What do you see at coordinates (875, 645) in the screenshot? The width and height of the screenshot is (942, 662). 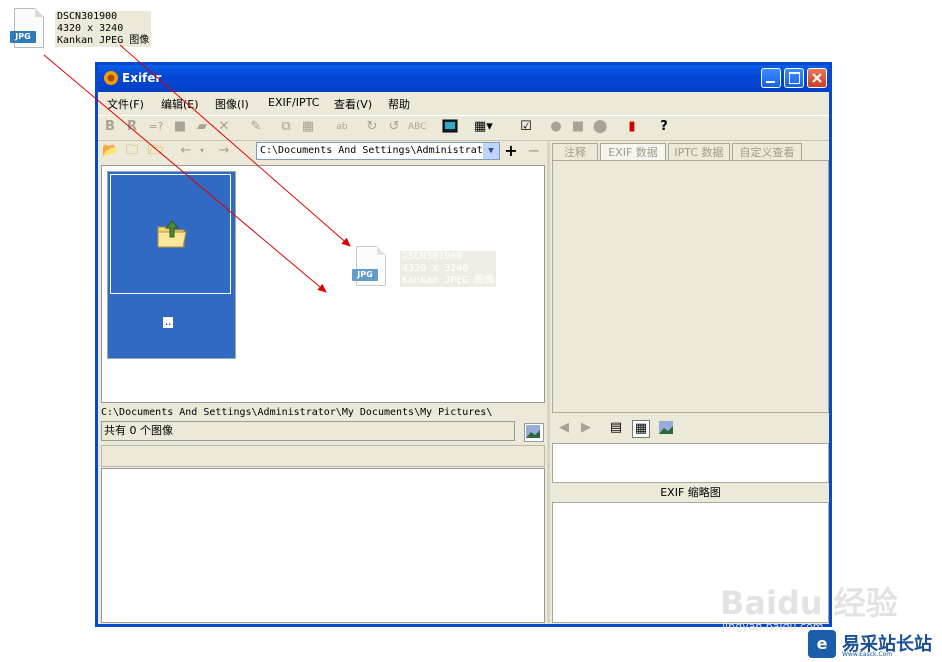 I see `brand-logo: e 易采站长站 Www.Easck.Com` at bounding box center [875, 645].